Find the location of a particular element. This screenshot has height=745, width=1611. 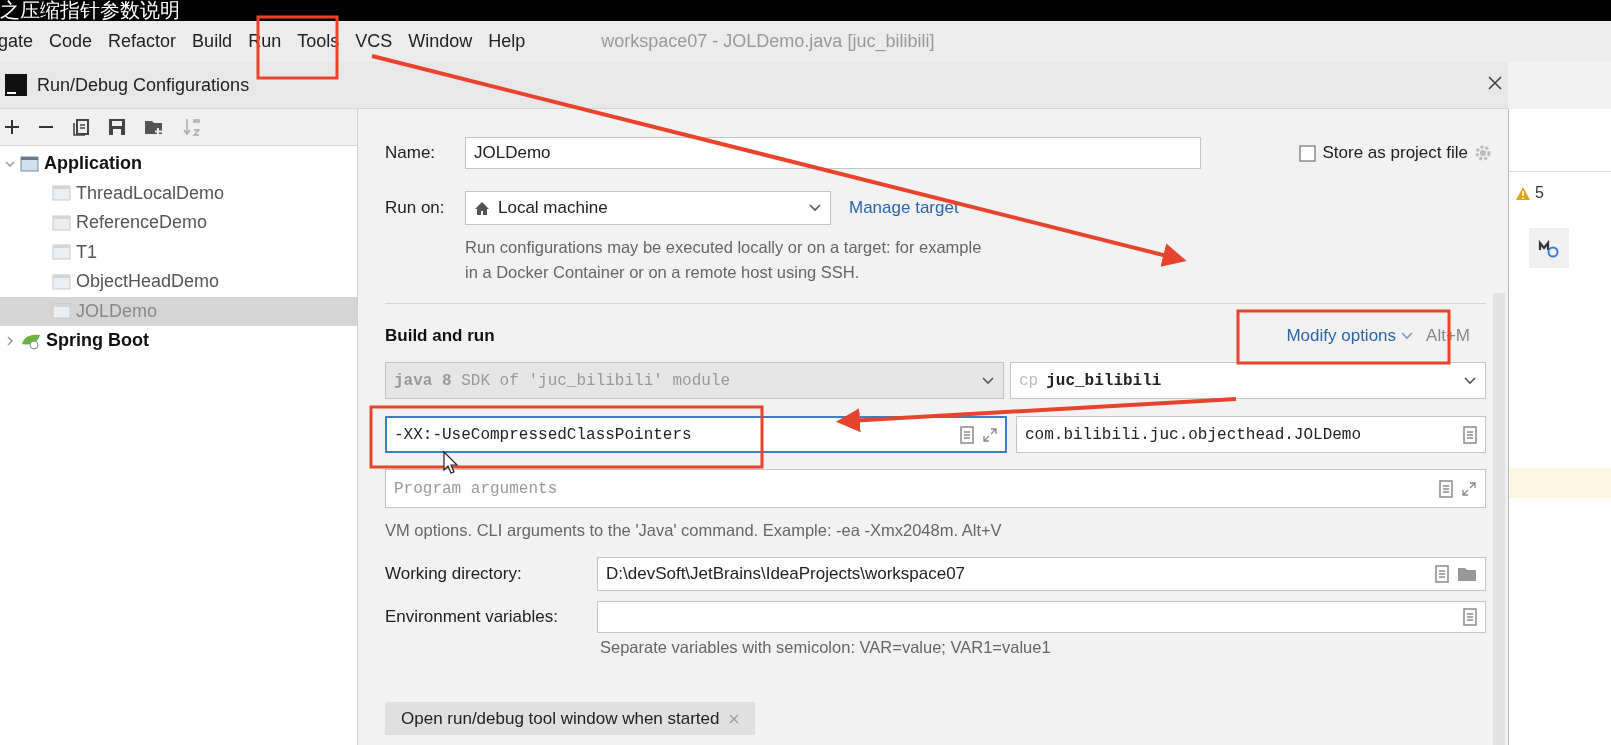

warning-count: 5 is located at coordinates (1539, 193).